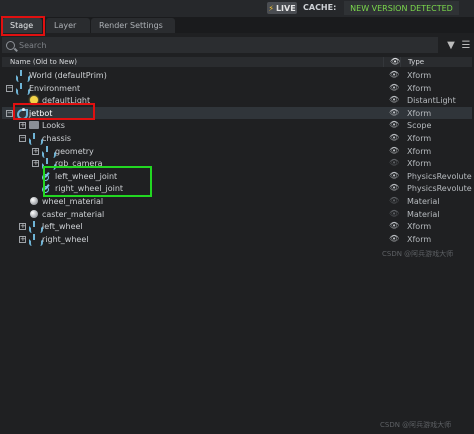 The image size is (474, 434). What do you see at coordinates (68, 25) in the screenshot?
I see `tab-layer: Layer` at bounding box center [68, 25].